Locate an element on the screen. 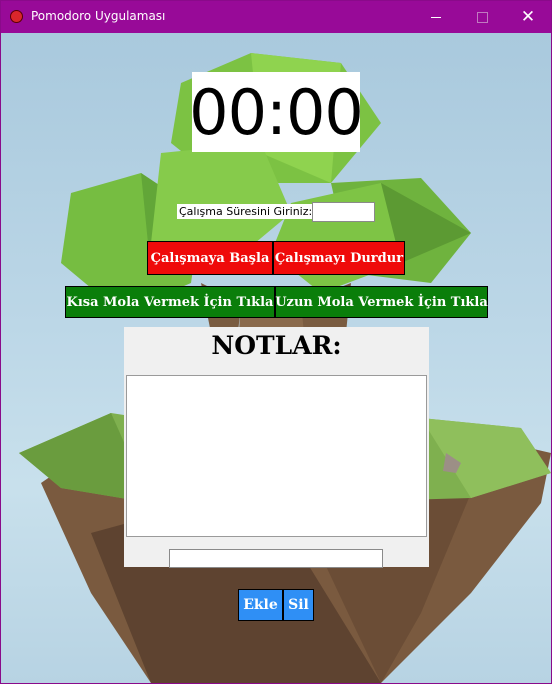 The height and width of the screenshot is (684, 552). duration-label: Çalışma Süresini Giriniz: is located at coordinates (246, 211).